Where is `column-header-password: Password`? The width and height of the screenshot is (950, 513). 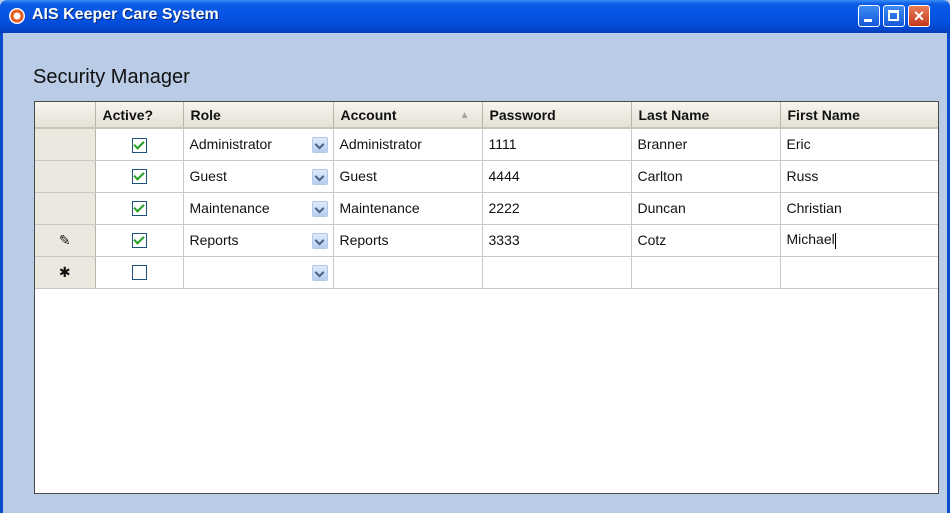 column-header-password: Password is located at coordinates (557, 115).